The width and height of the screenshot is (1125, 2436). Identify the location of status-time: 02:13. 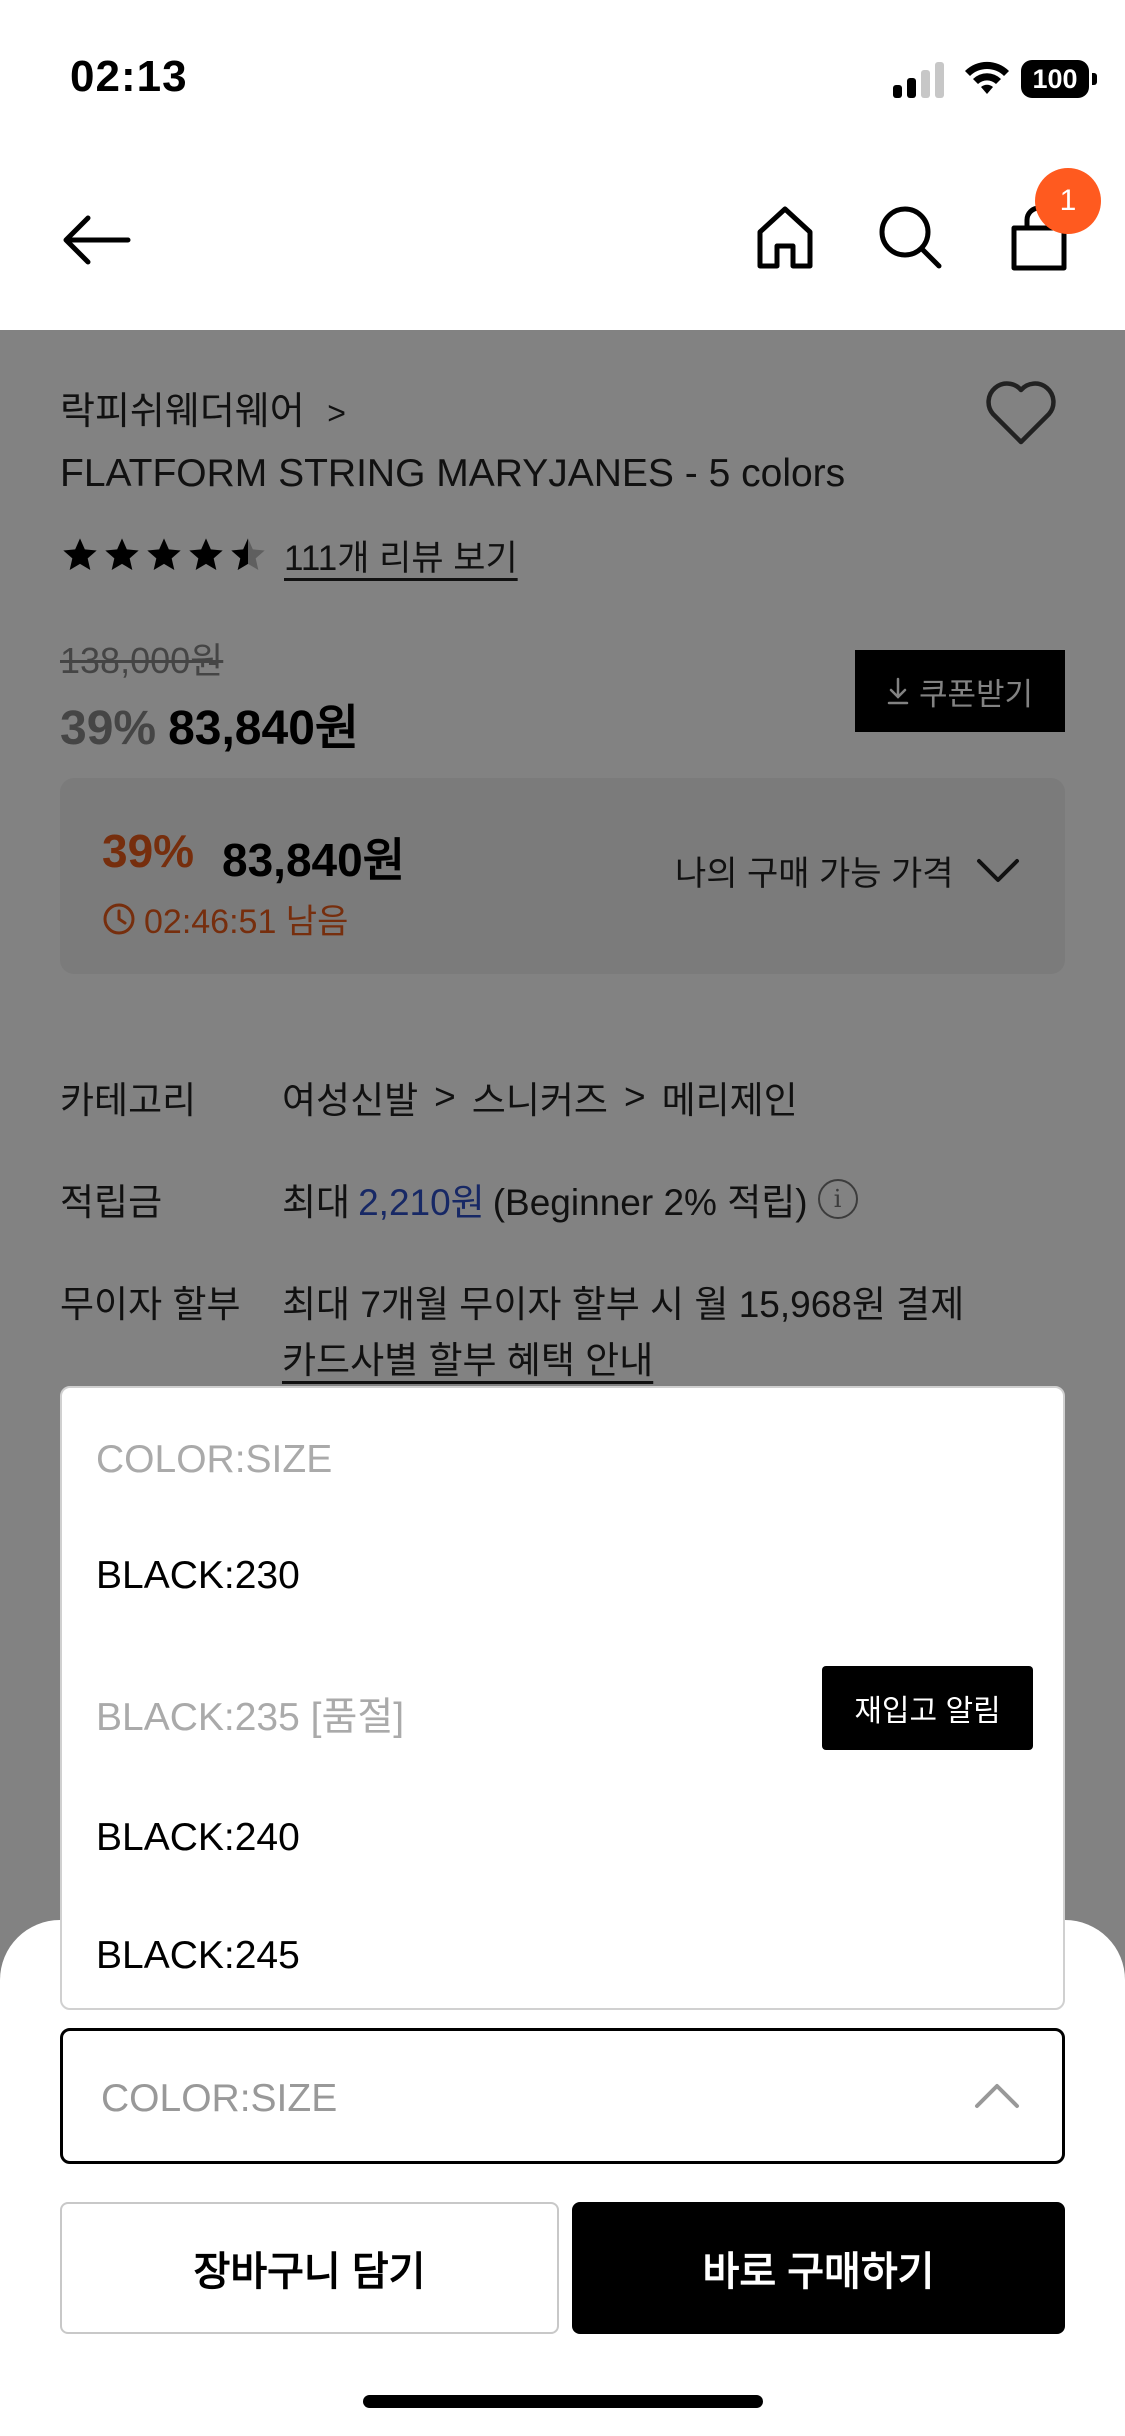
(129, 76).